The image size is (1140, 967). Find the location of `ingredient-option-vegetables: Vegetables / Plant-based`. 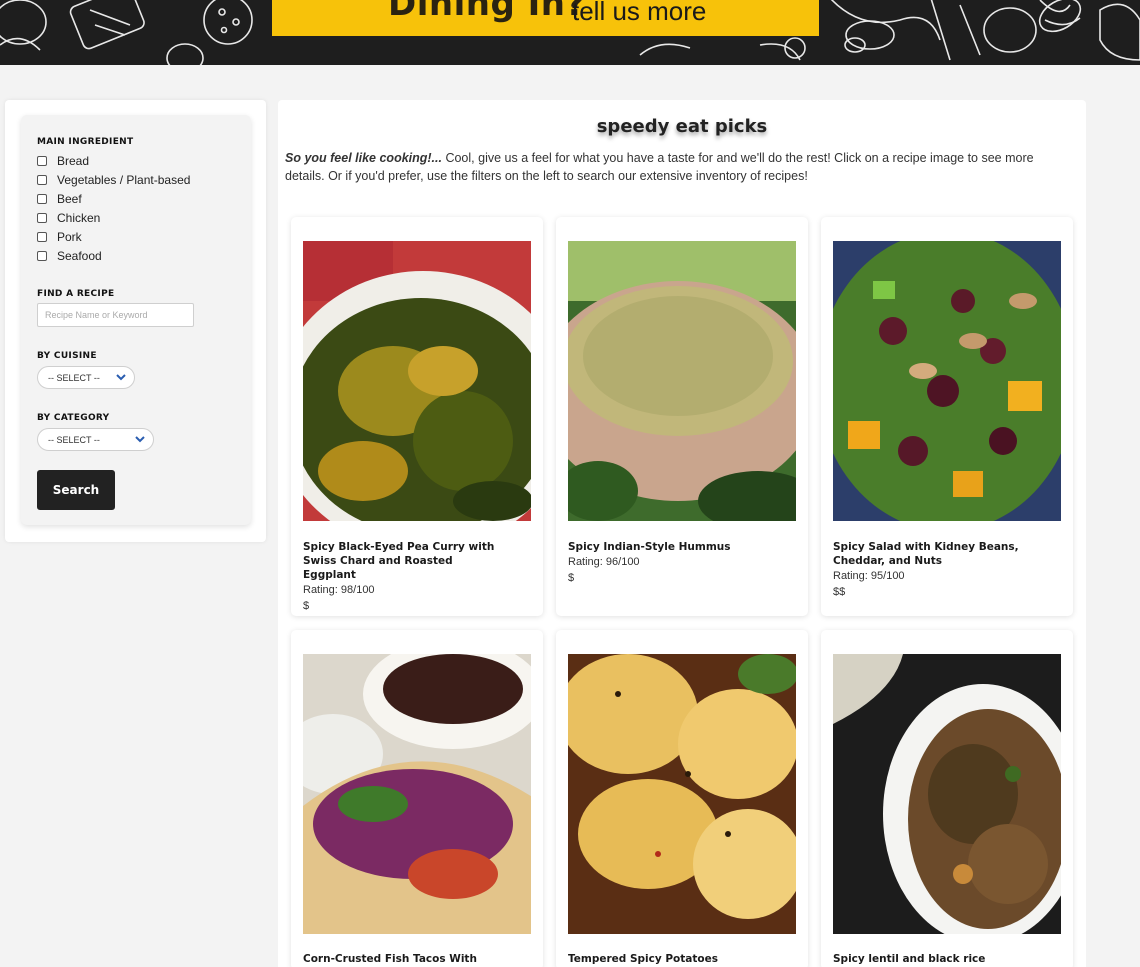

ingredient-option-vegetables: Vegetables / Plant-based is located at coordinates (113, 180).